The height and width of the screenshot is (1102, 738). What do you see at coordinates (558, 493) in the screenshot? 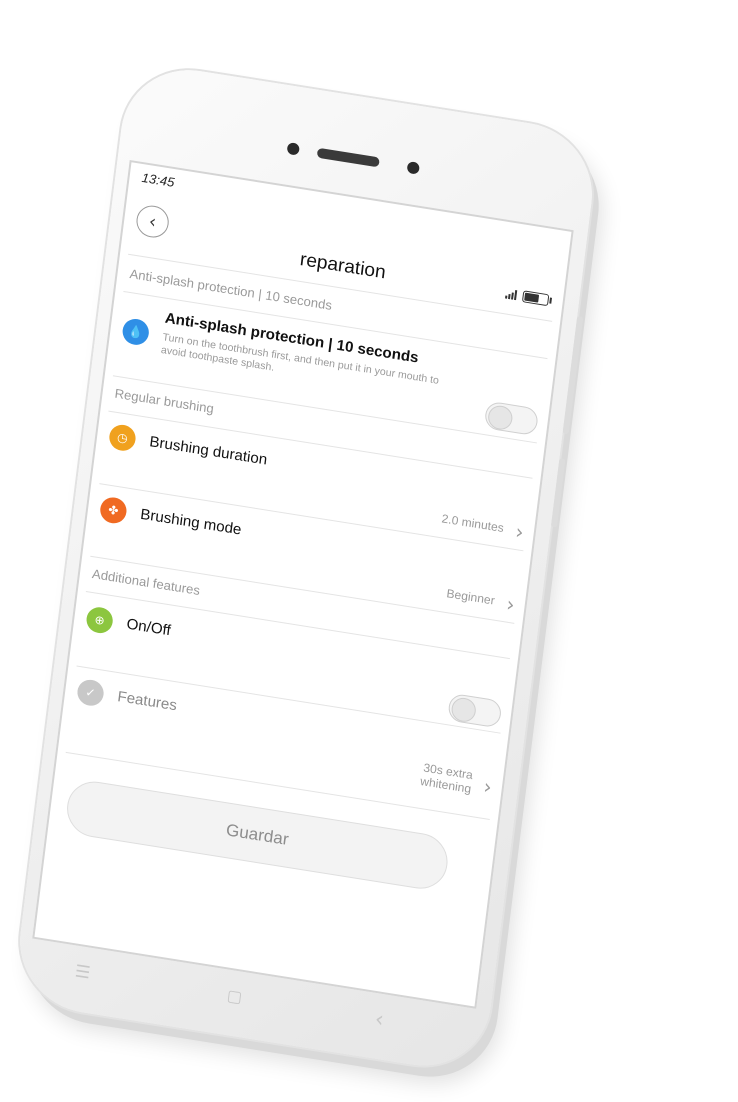
I see `power-button` at bounding box center [558, 493].